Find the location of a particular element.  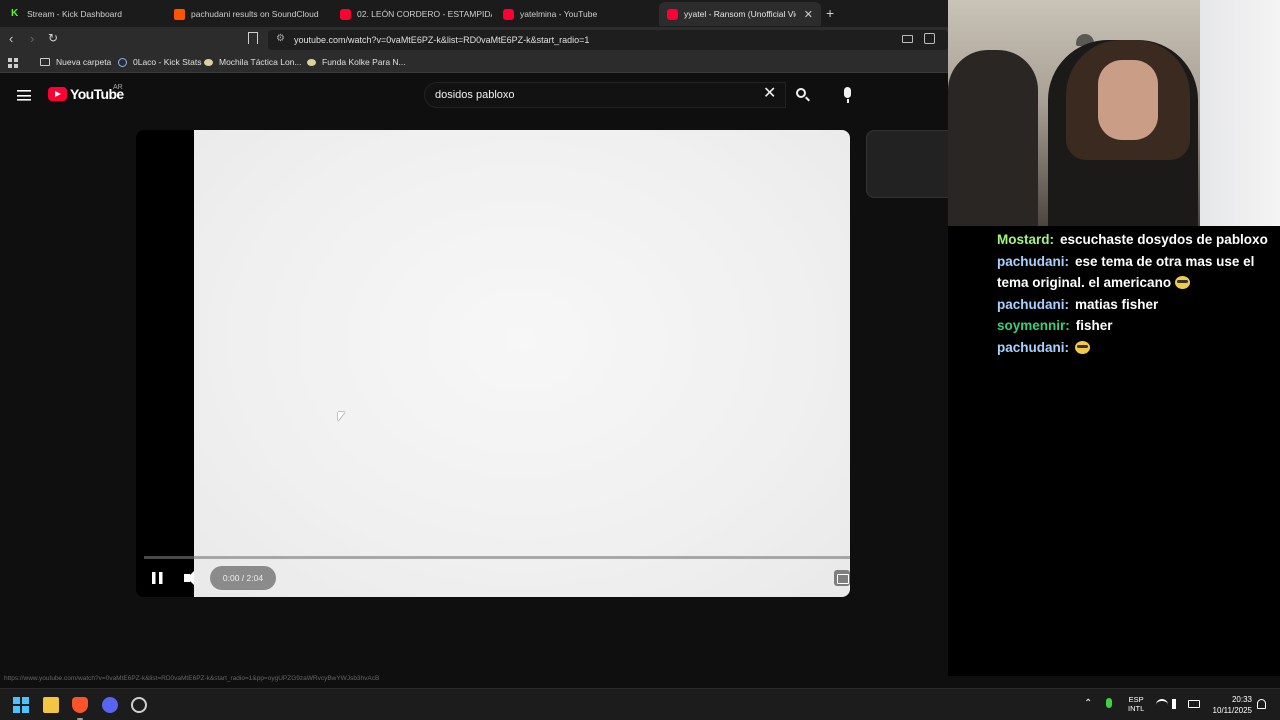

tab-yatelmina: yatelmina - YouTube is located at coordinates (575, 14).